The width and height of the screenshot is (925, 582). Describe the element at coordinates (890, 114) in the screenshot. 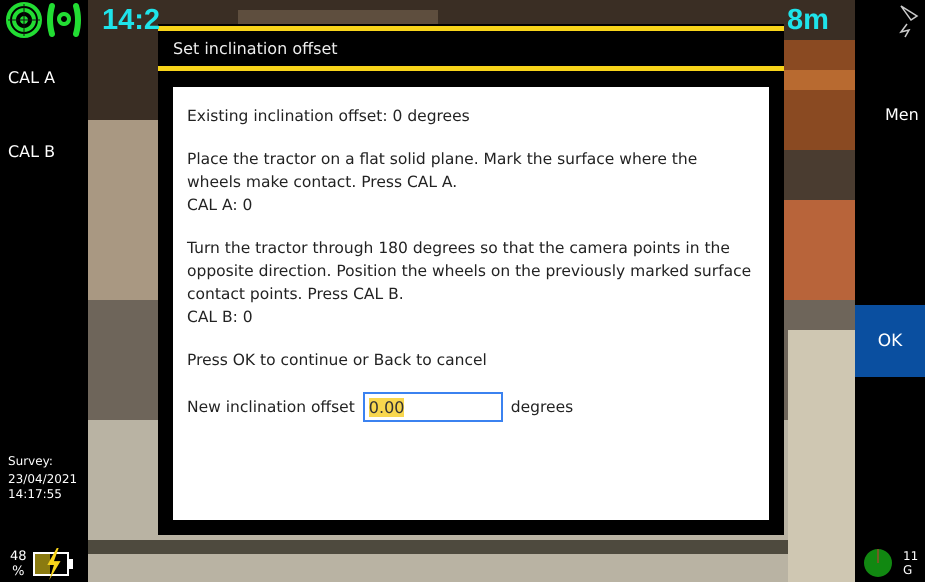

I see `menu-button: Men` at that location.